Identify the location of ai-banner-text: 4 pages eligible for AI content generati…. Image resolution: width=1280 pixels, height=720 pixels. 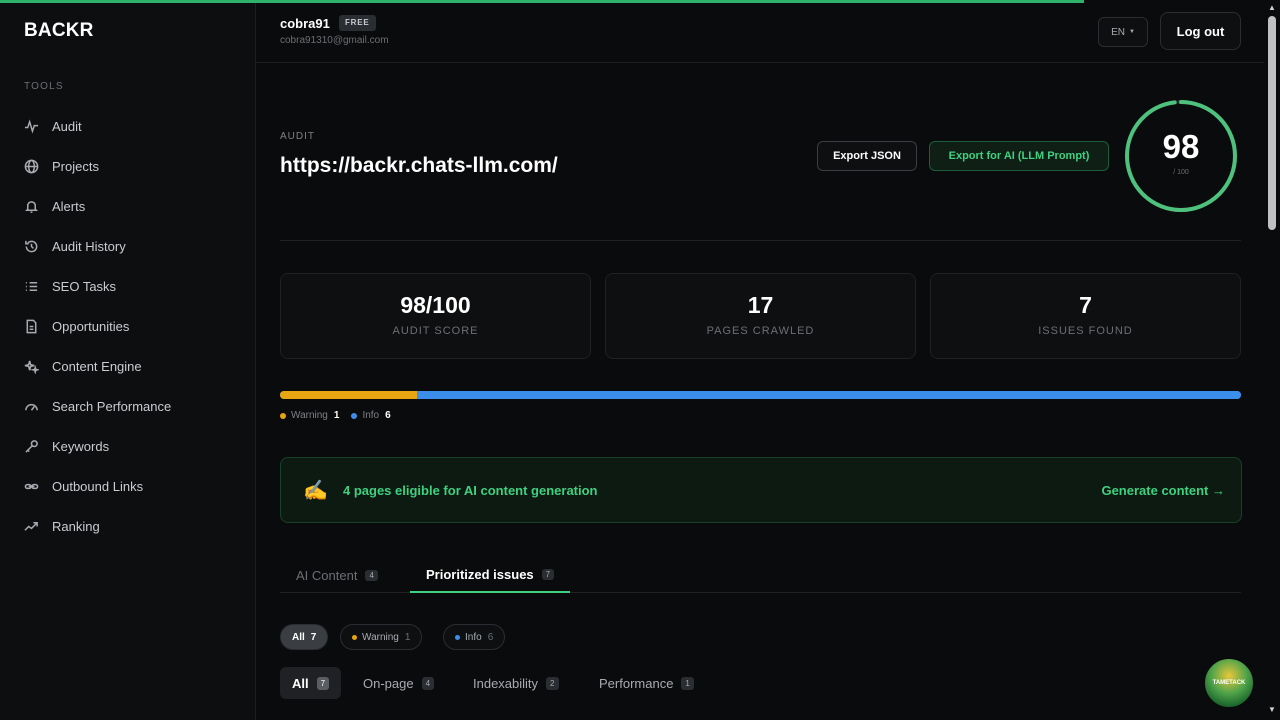
(470, 490).